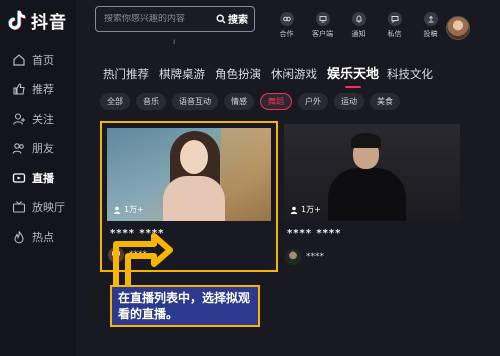 This screenshot has height=356, width=500. I want to click on sidebar-item-label: 首页, so click(43, 60).